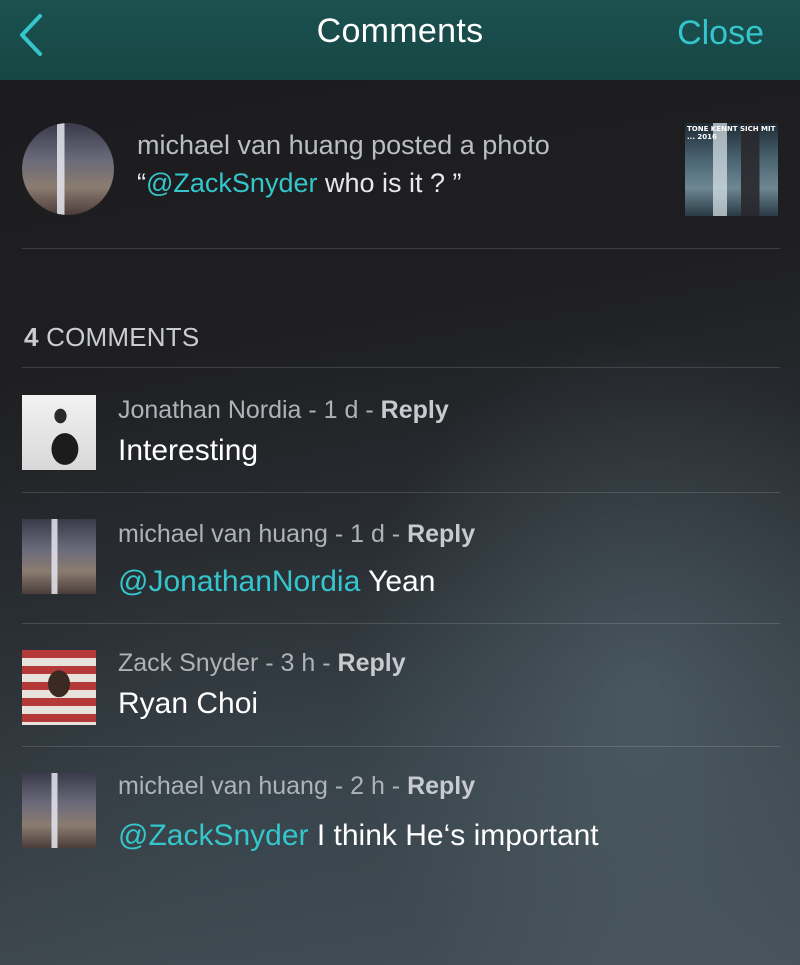 The width and height of the screenshot is (800, 965). I want to click on comment-body: Ryan Choi, so click(188, 703).